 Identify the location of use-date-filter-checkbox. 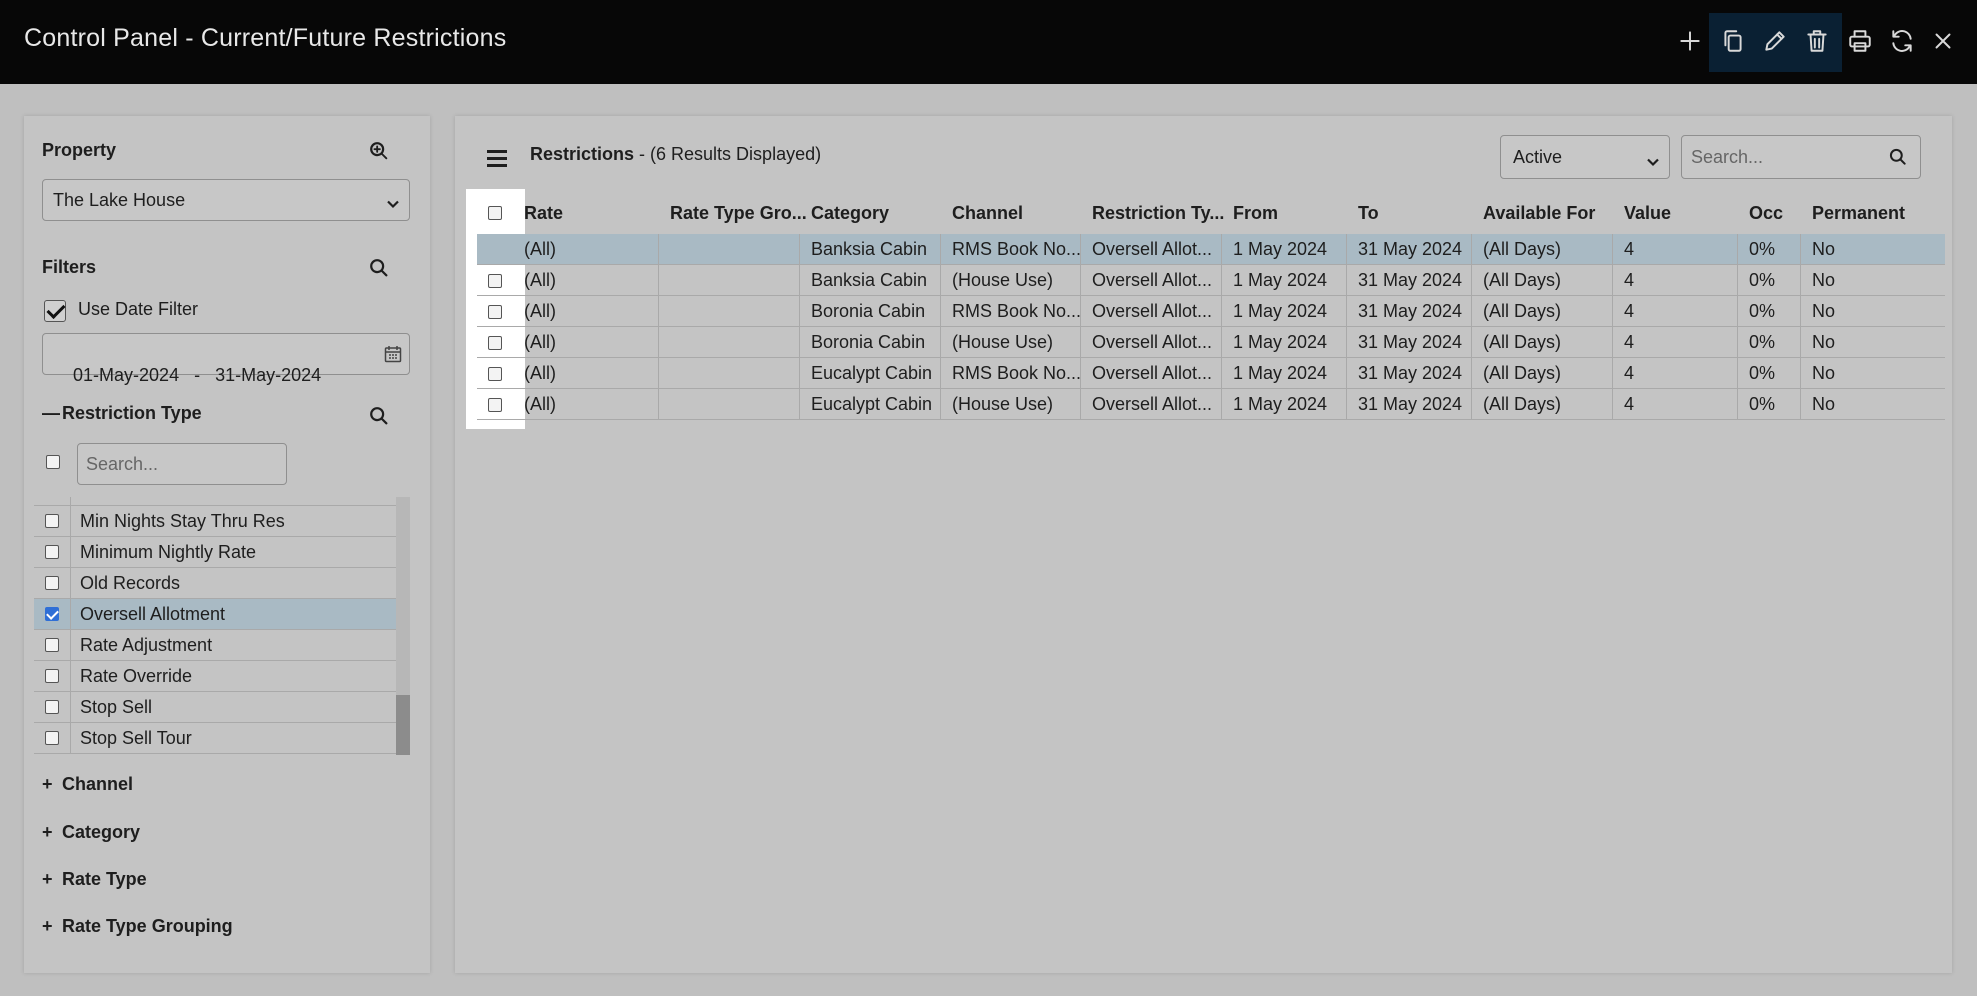
(55, 311).